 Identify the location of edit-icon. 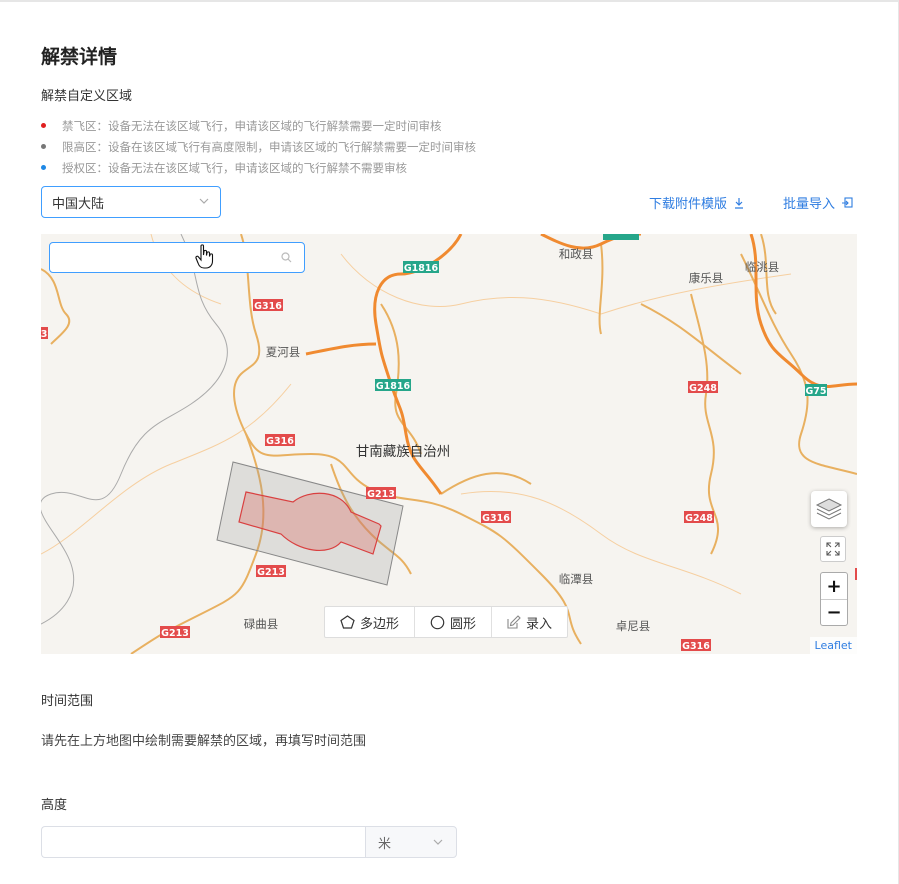
(514, 622).